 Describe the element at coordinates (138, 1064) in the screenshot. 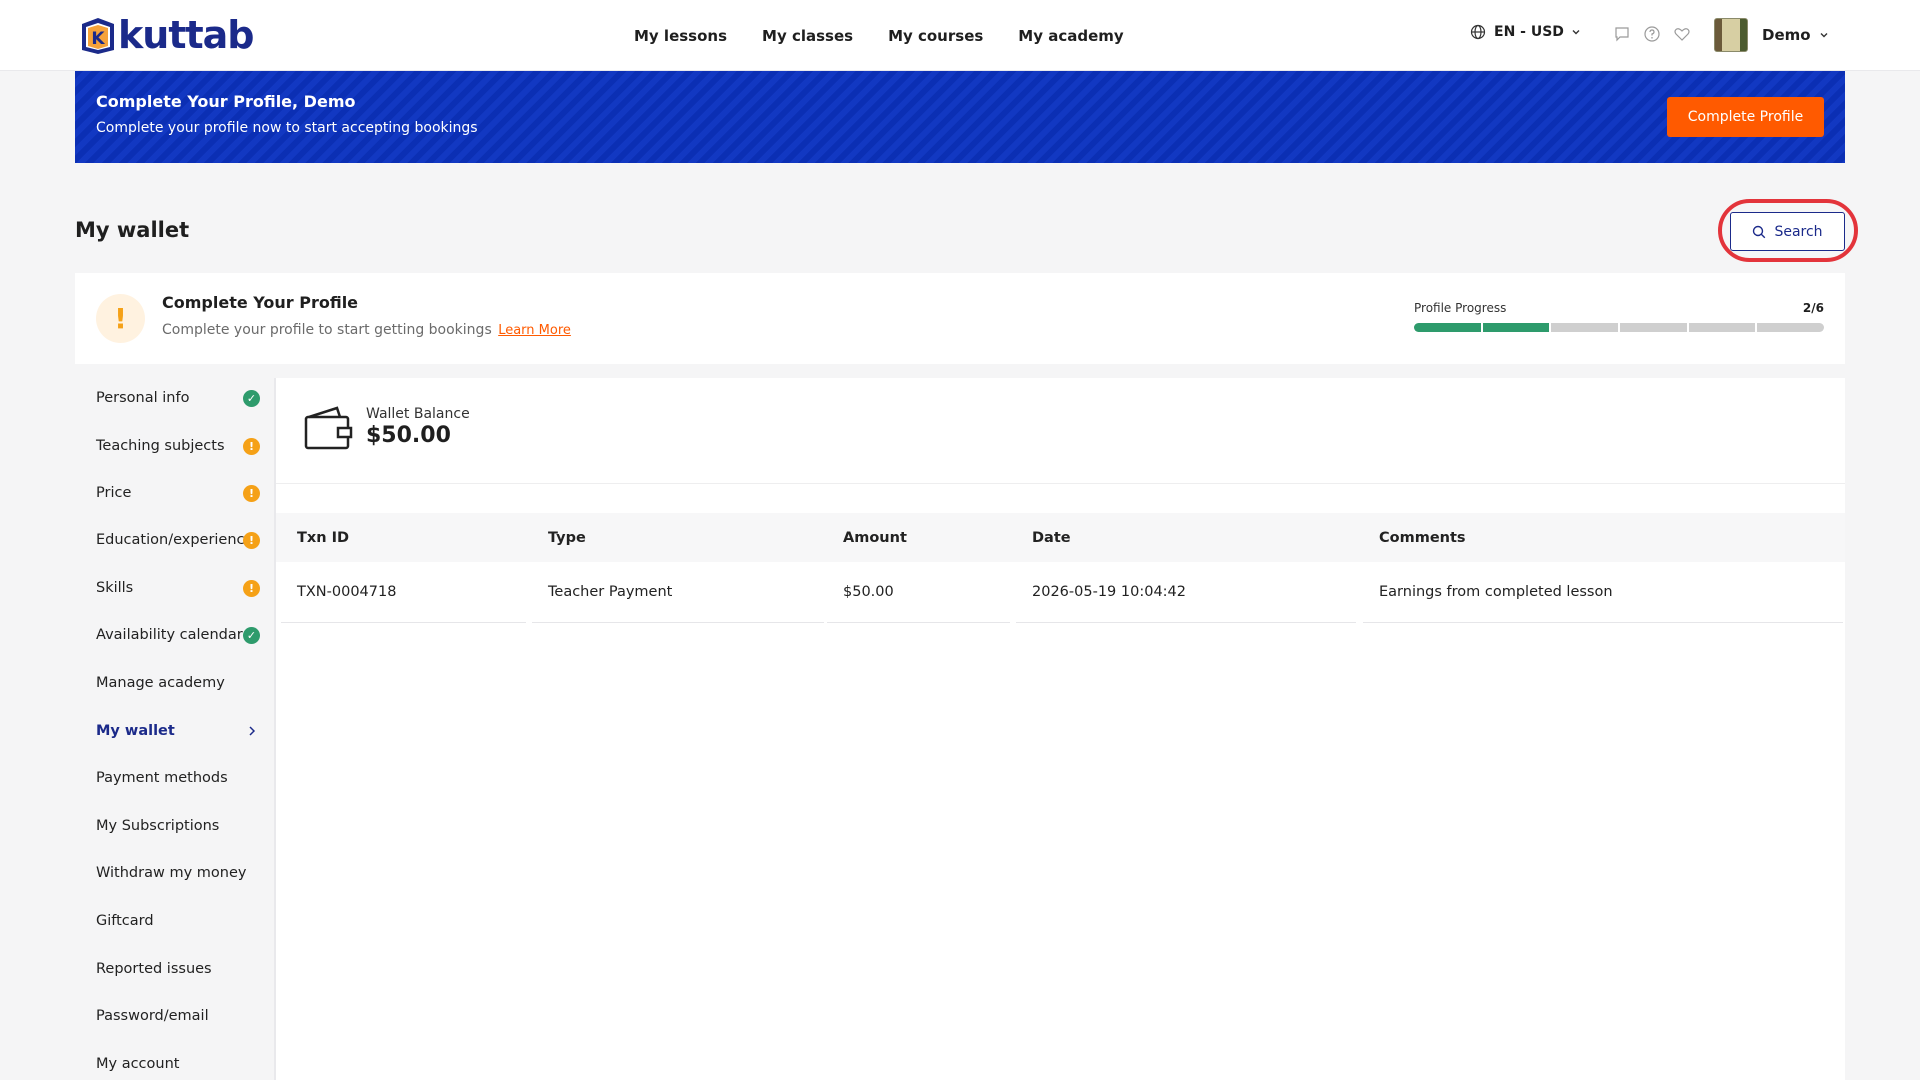

I see `sidebar-item-label: My account` at that location.